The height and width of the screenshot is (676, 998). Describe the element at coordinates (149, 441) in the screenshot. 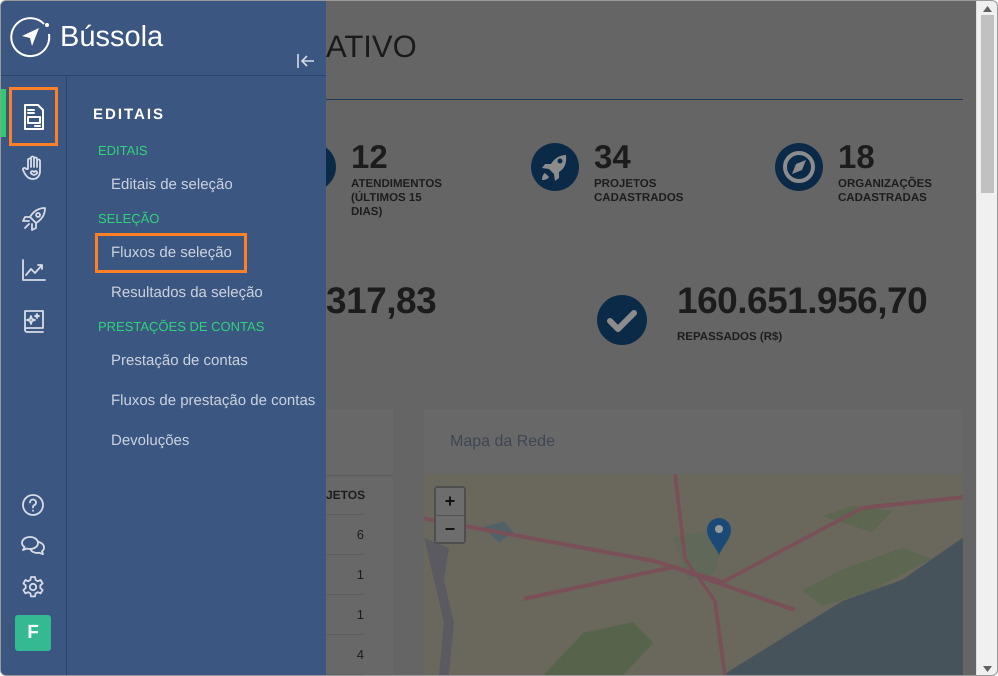

I see `menu-item: Devoluções` at that location.